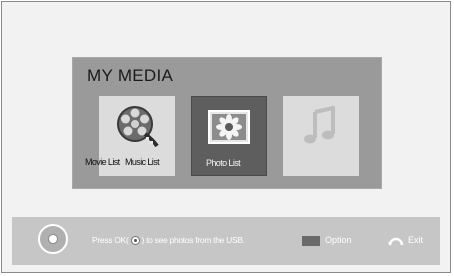 This screenshot has width=454, height=276. I want to click on ok-button-icon, so click(53, 239).